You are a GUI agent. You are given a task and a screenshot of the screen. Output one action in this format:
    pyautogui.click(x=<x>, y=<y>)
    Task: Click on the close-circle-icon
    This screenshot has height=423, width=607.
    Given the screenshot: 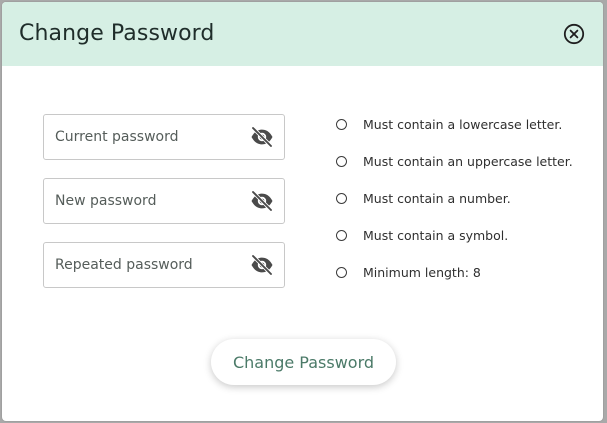 What is the action you would take?
    pyautogui.click(x=574, y=34)
    